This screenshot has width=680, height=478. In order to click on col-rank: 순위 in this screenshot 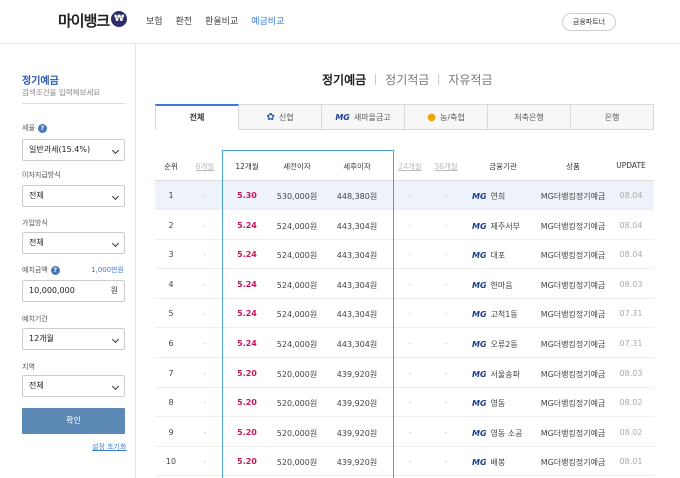, I will do `click(171, 166)`.